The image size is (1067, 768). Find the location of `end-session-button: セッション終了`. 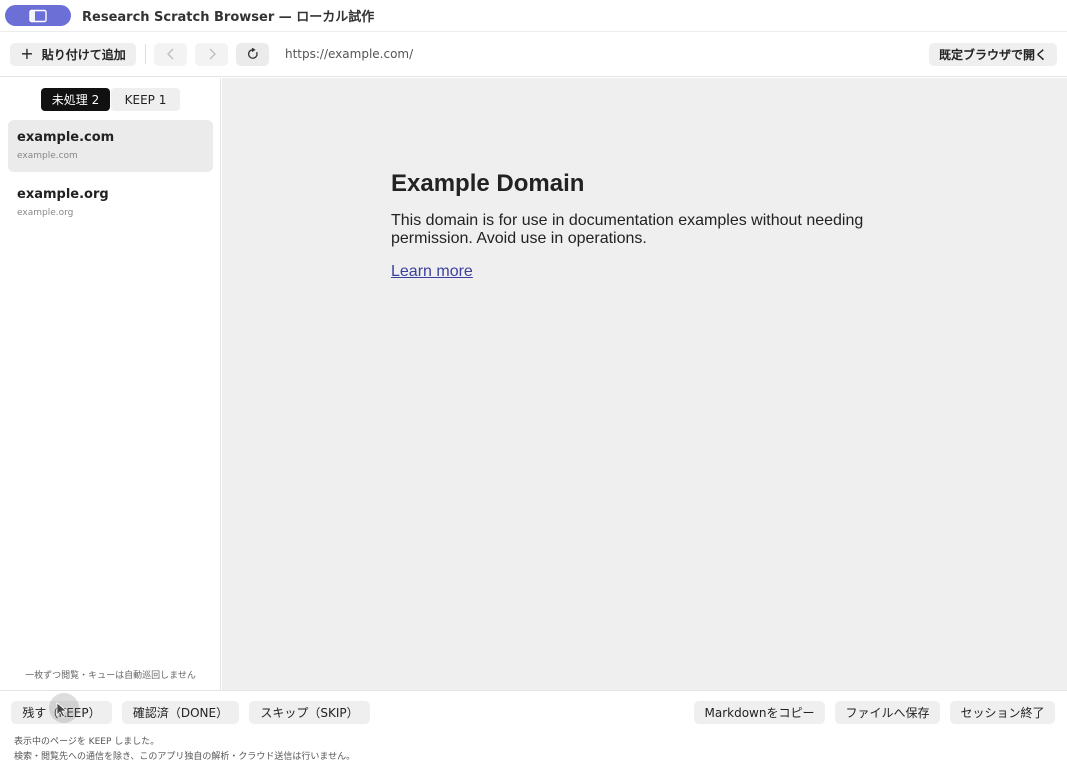

end-session-button: セッション終了 is located at coordinates (1002, 712).